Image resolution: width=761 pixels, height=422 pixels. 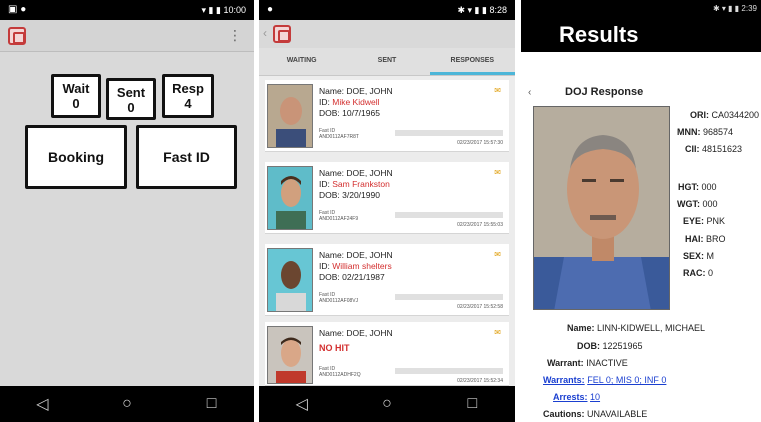 What do you see at coordinates (697, 187) in the screenshot?
I see `field-hgt: HGT: 000` at bounding box center [697, 187].